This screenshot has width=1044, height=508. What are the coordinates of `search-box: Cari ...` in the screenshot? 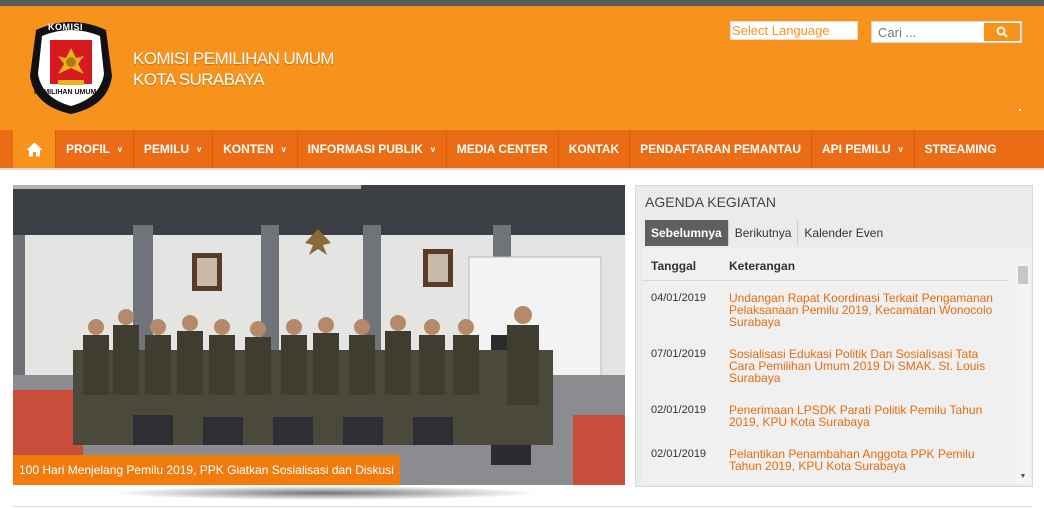 It's located at (946, 32).